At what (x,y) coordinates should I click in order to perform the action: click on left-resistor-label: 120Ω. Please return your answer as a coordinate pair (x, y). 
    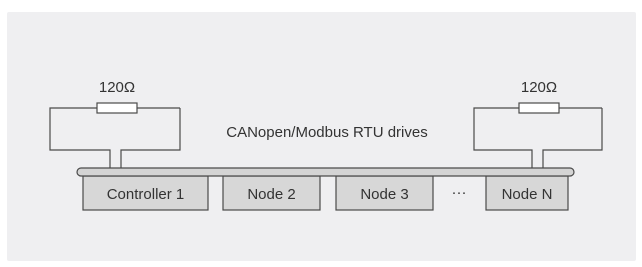
    Looking at the image, I should click on (117, 87).